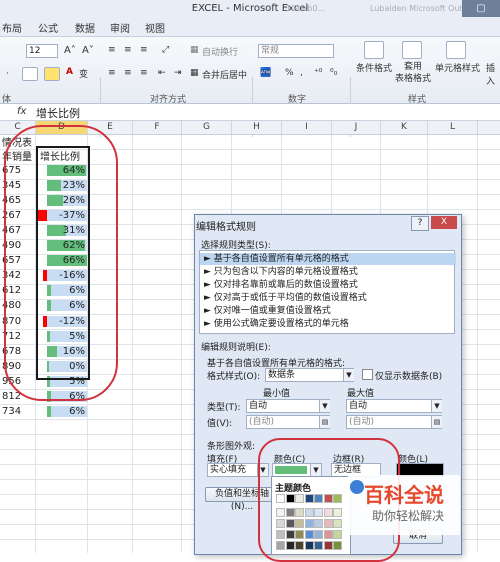 The image size is (500, 562). I want to click on close-button: X, so click(444, 222).